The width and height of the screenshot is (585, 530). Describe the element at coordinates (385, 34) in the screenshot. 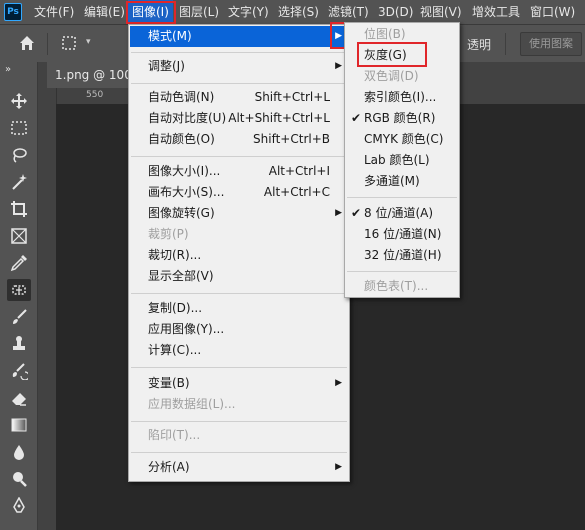

I see `mode-item-bitmap: 位图(B)` at that location.